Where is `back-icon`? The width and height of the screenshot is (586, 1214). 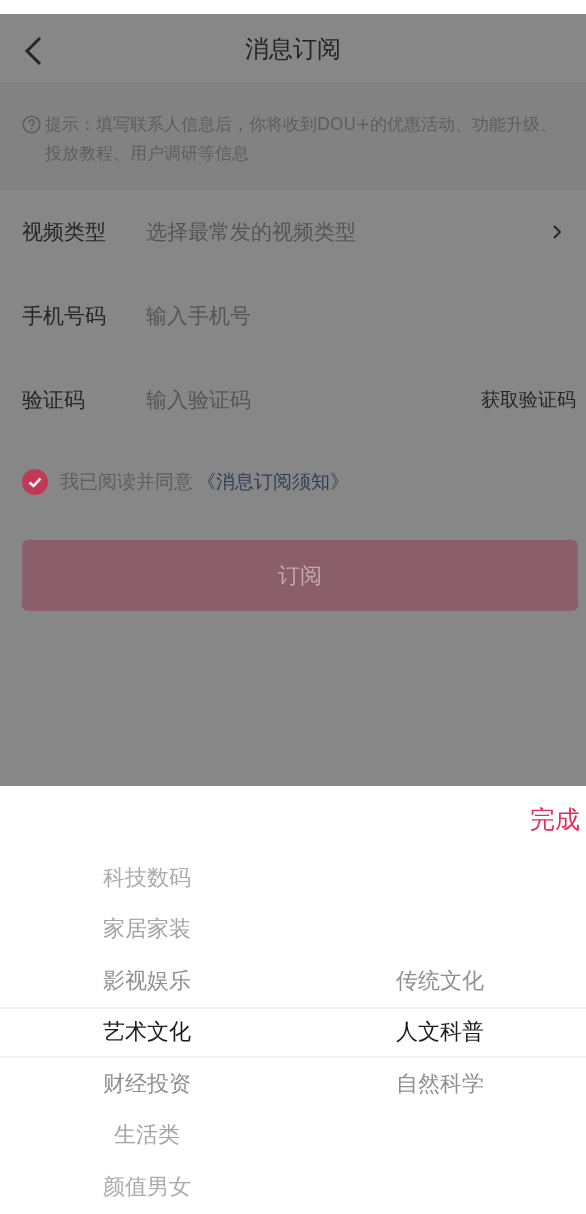 back-icon is located at coordinates (33, 51).